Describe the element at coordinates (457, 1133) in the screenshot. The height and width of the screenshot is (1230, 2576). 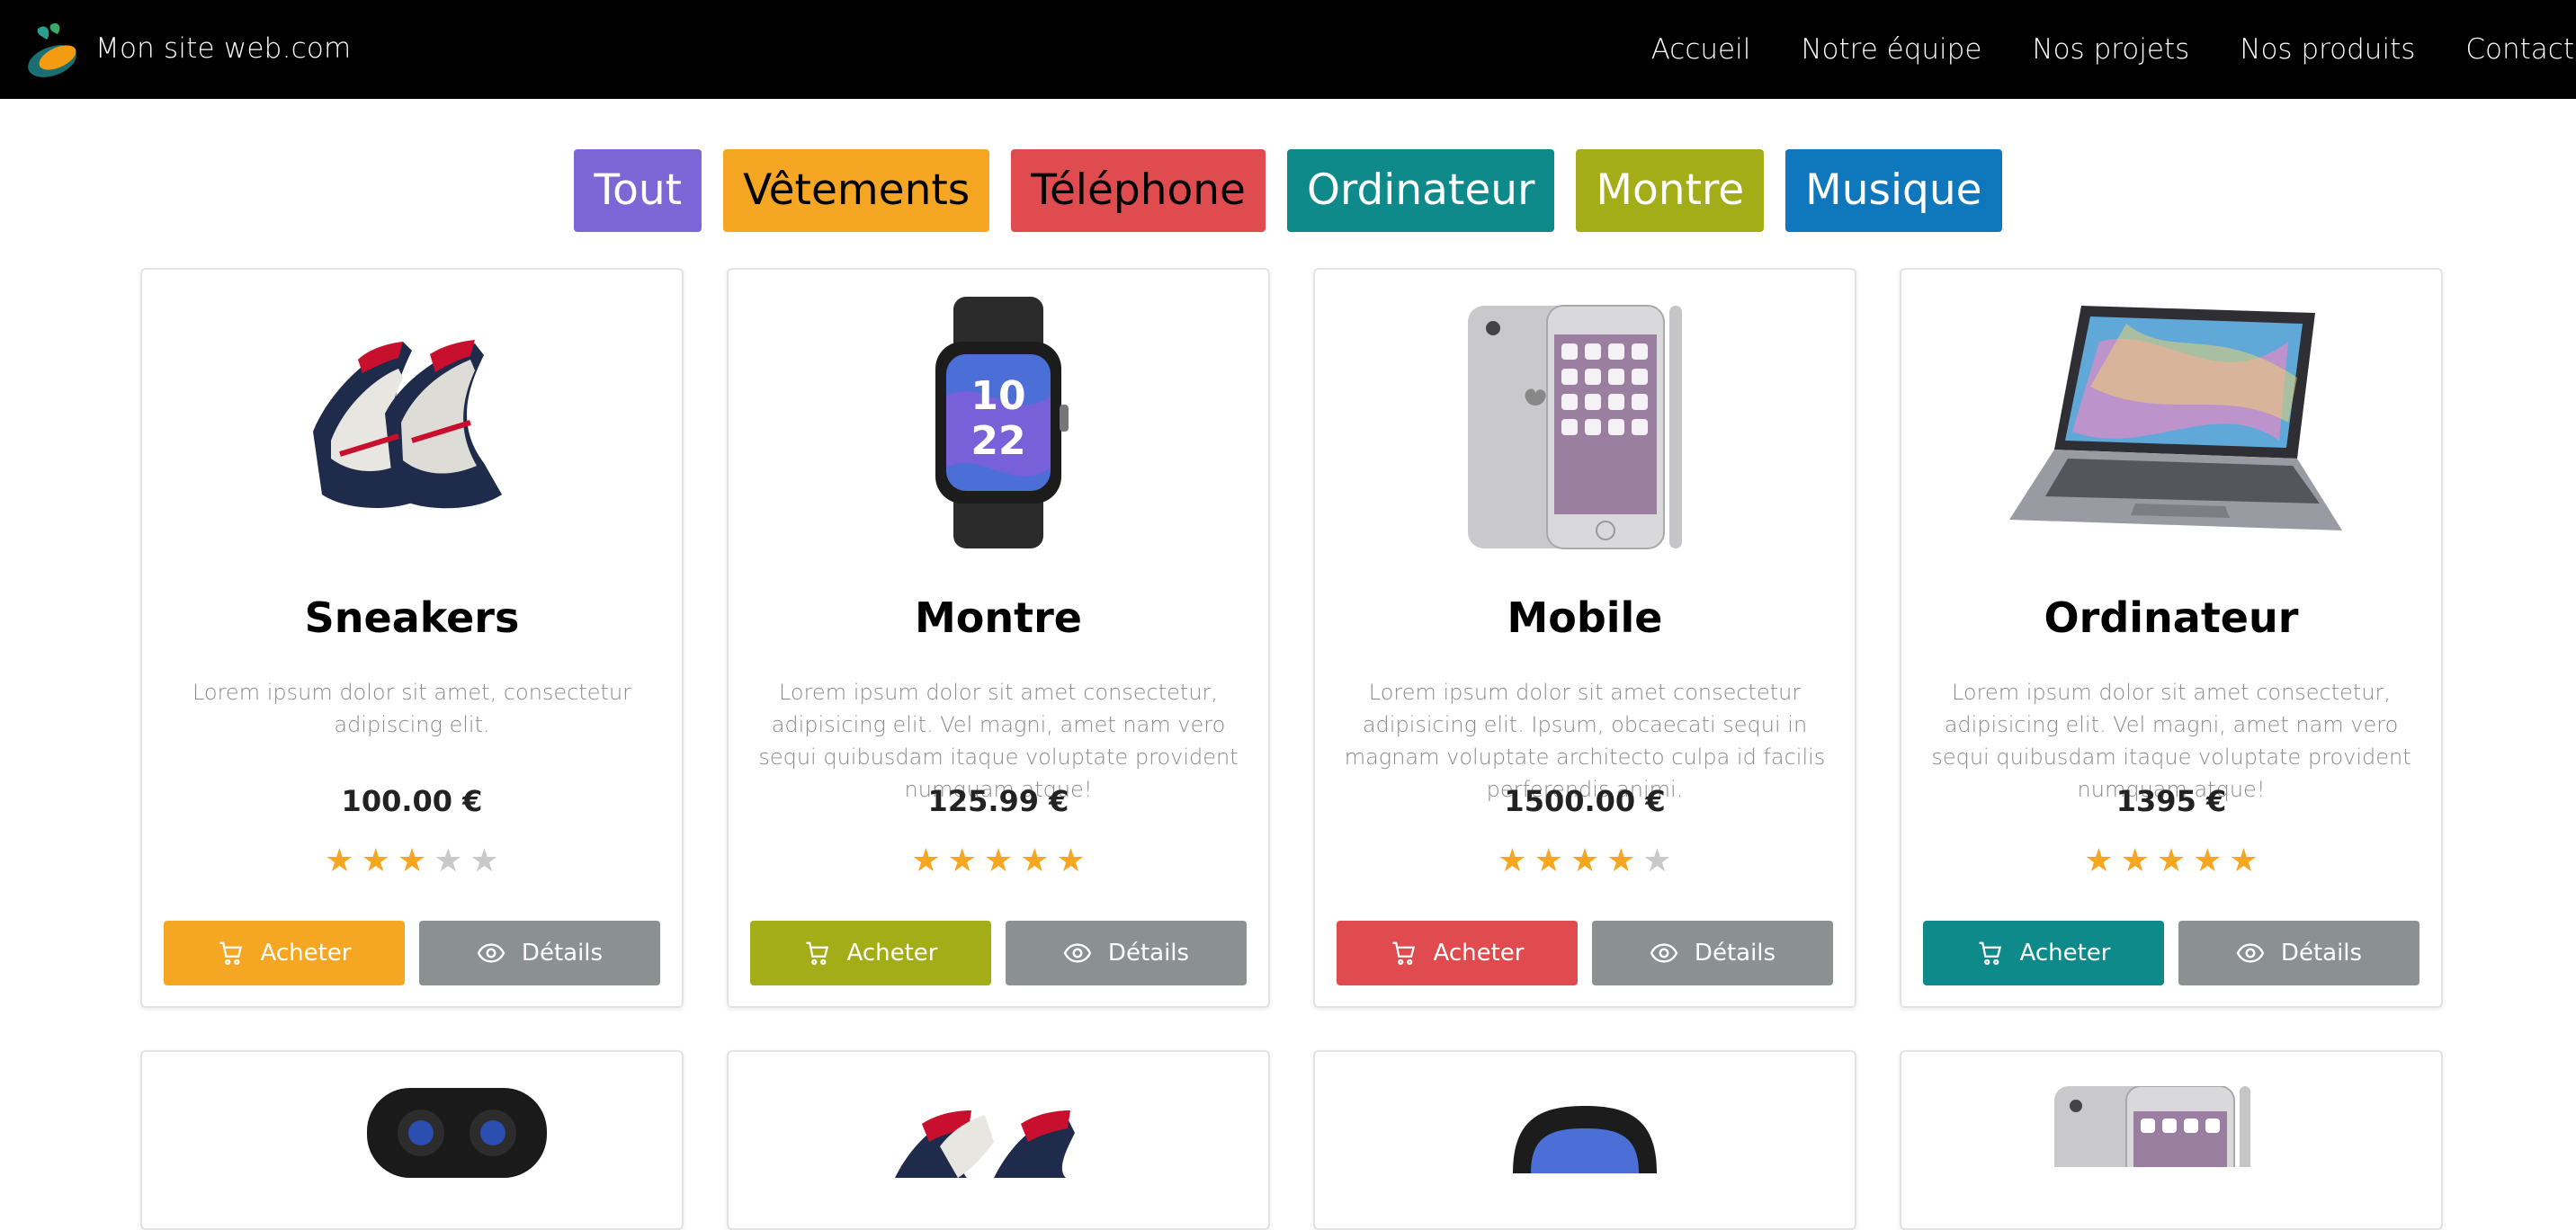
I see `earbuds-image` at that location.